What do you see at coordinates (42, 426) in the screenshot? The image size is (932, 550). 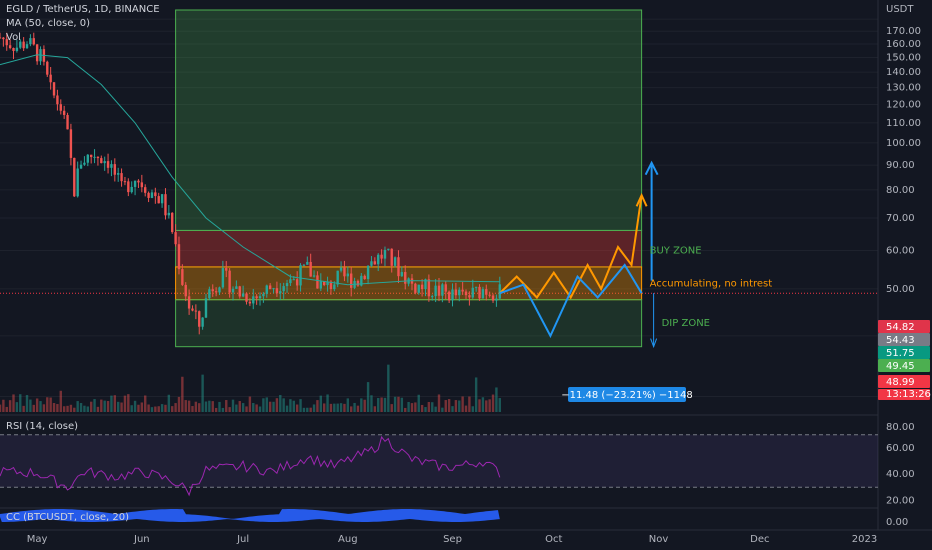 I see `rsi-legend: RSI (14, close)` at bounding box center [42, 426].